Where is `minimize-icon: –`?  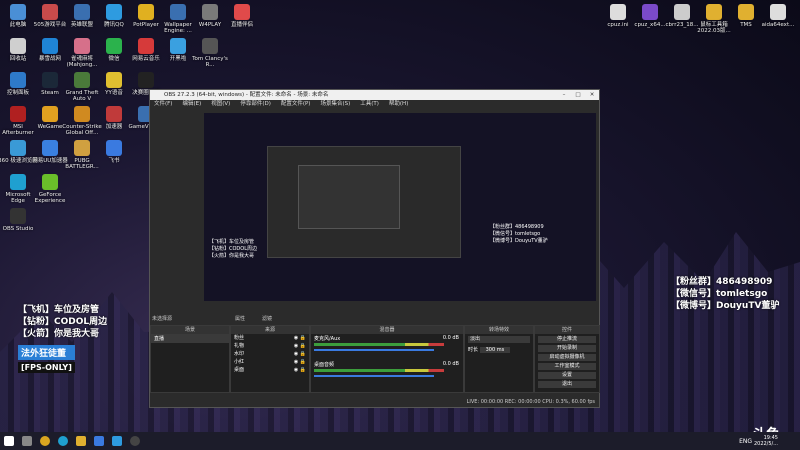
minimize-icon: – is located at coordinates (564, 95).